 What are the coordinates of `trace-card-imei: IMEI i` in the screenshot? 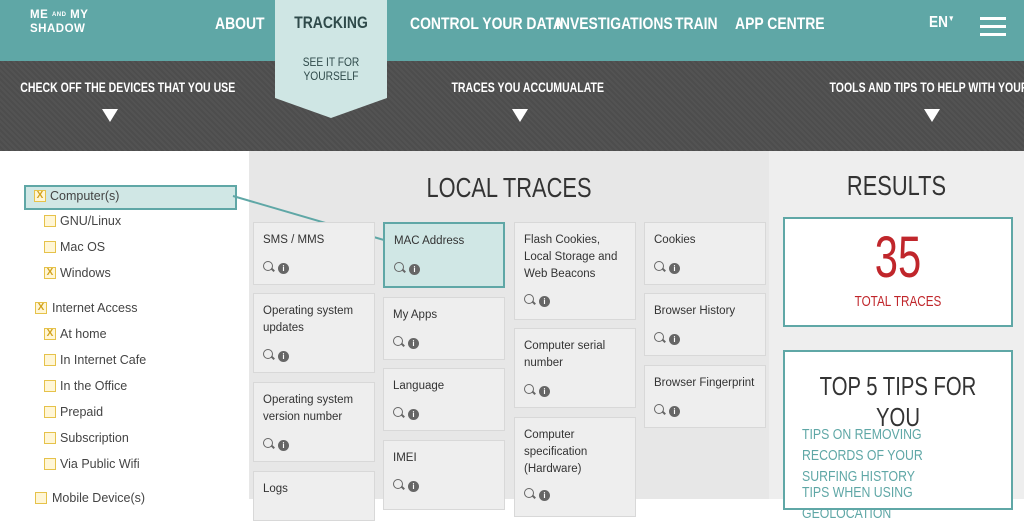 It's located at (444, 475).